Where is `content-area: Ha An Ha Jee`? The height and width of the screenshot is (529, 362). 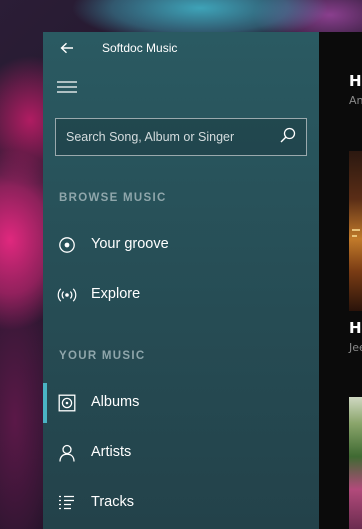 content-area: Ha An Ha Jee is located at coordinates (340, 280).